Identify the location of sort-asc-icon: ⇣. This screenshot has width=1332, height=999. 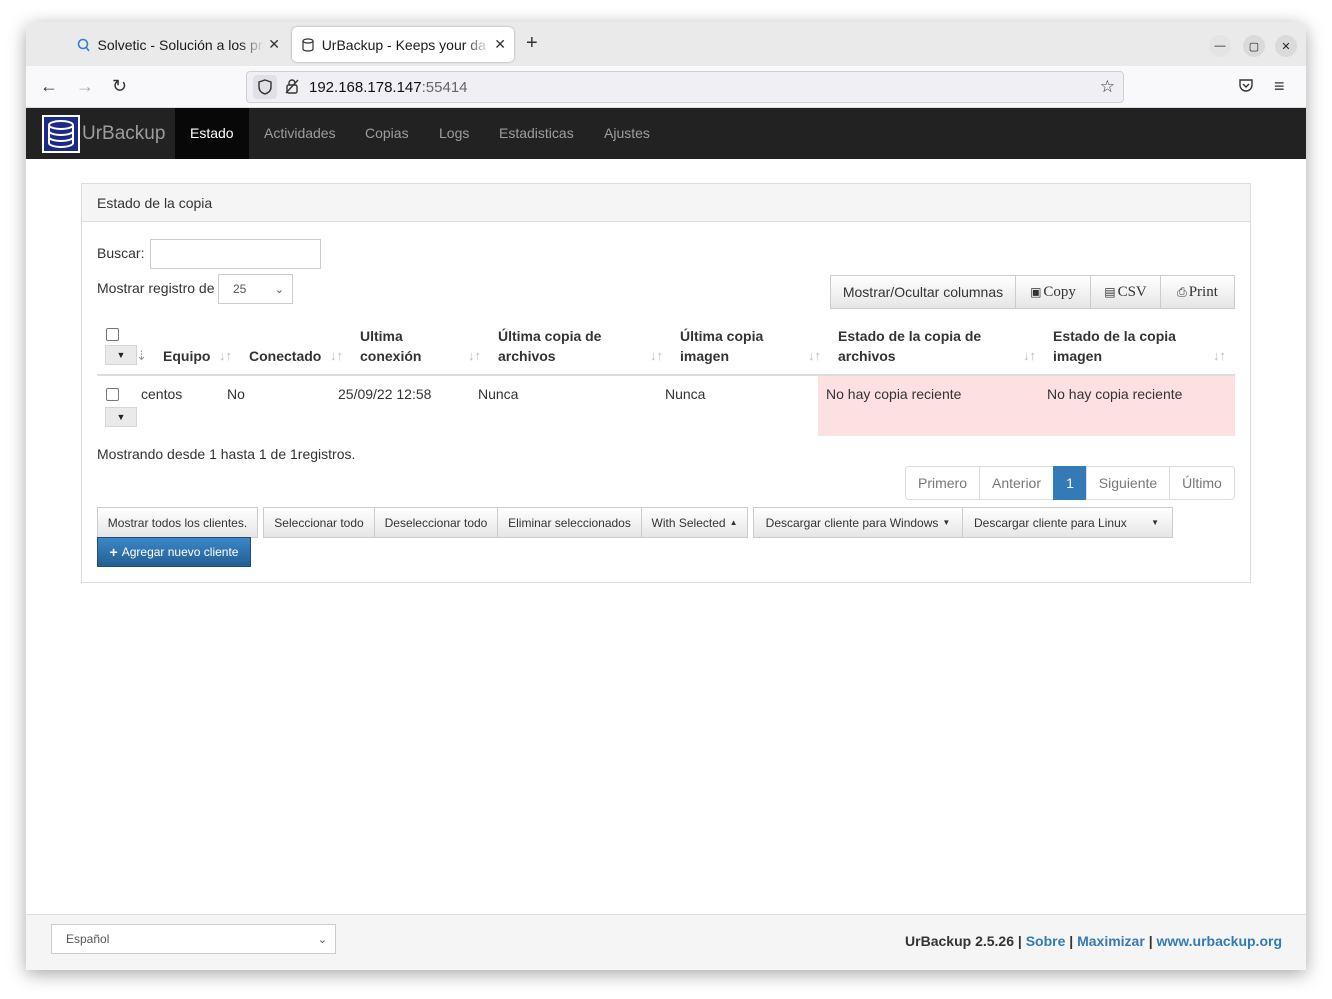
(141, 356).